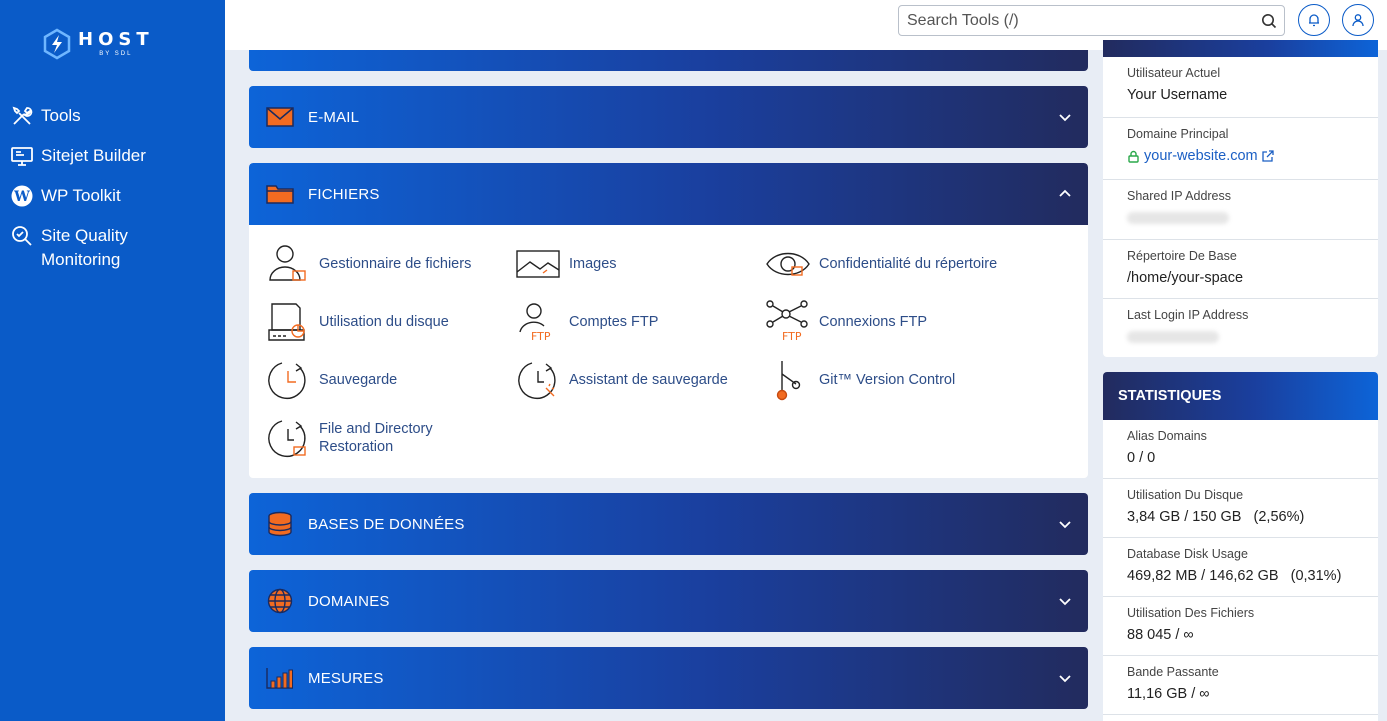  Describe the element at coordinates (22, 236) in the screenshot. I see `magnifier-check-icon` at that location.